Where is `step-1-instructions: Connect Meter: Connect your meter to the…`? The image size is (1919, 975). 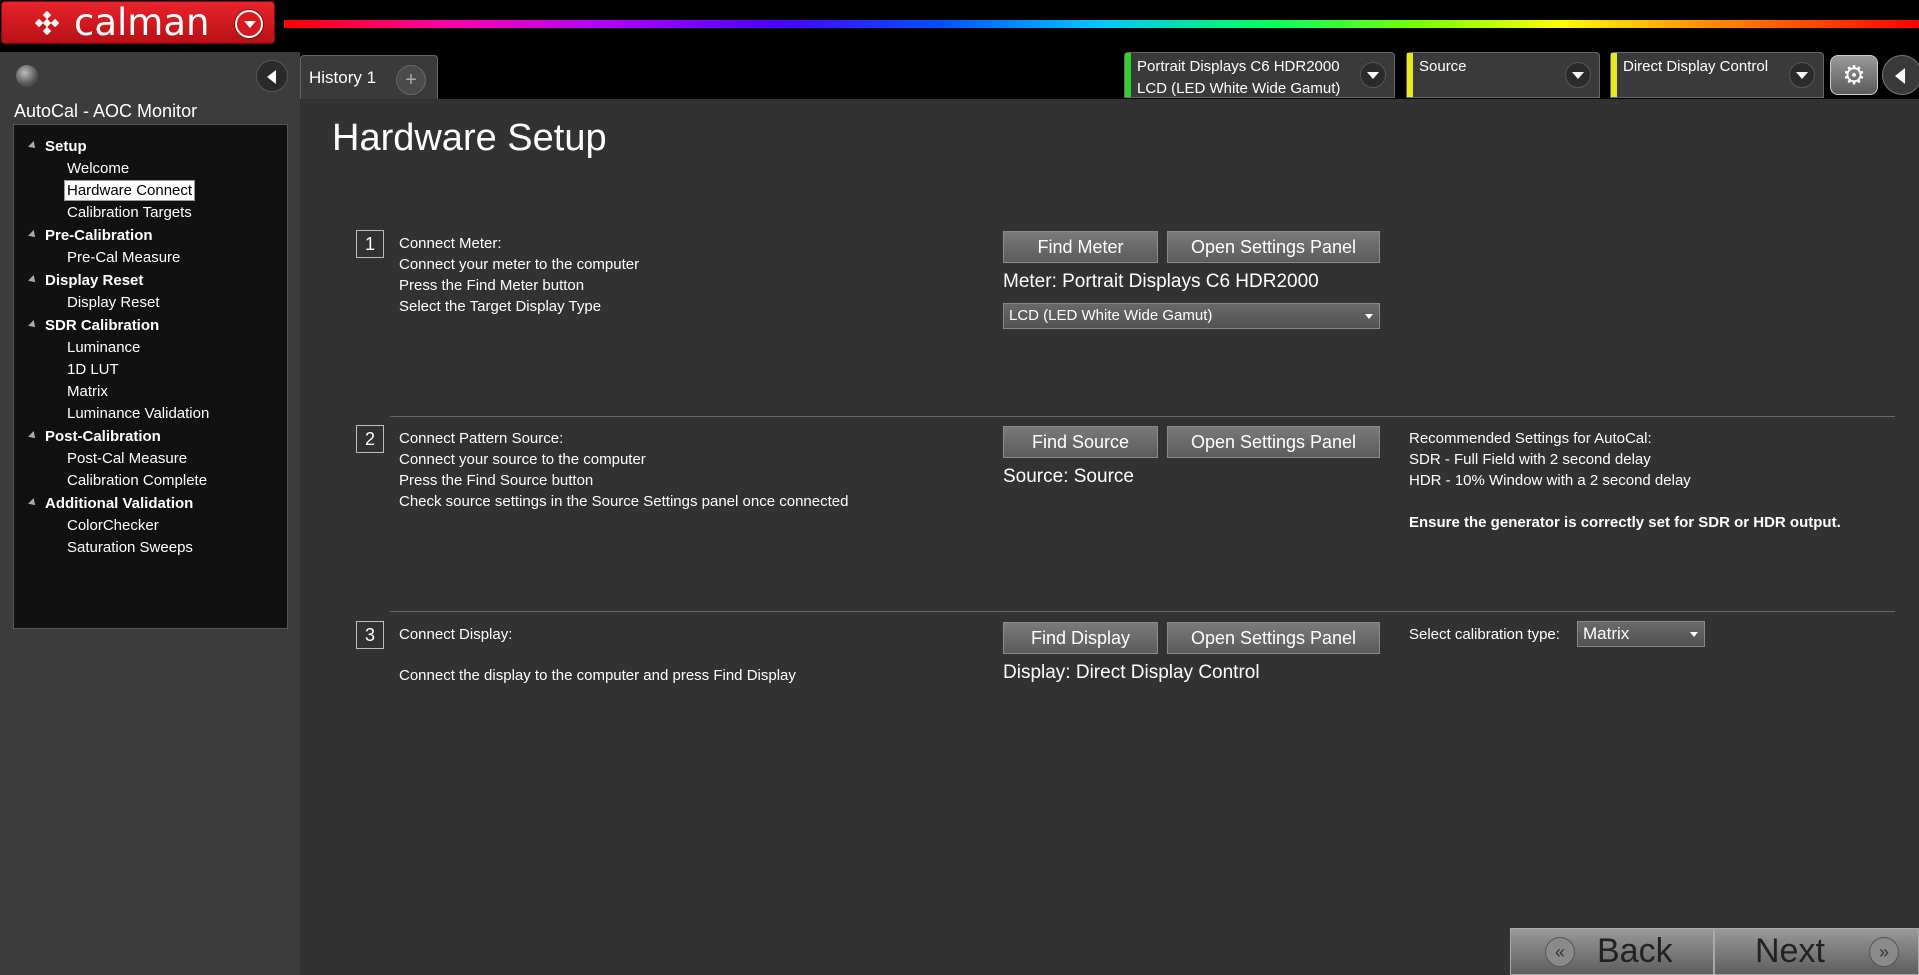
step-1-instructions: Connect Meter: Connect your meter to the… is located at coordinates (519, 275).